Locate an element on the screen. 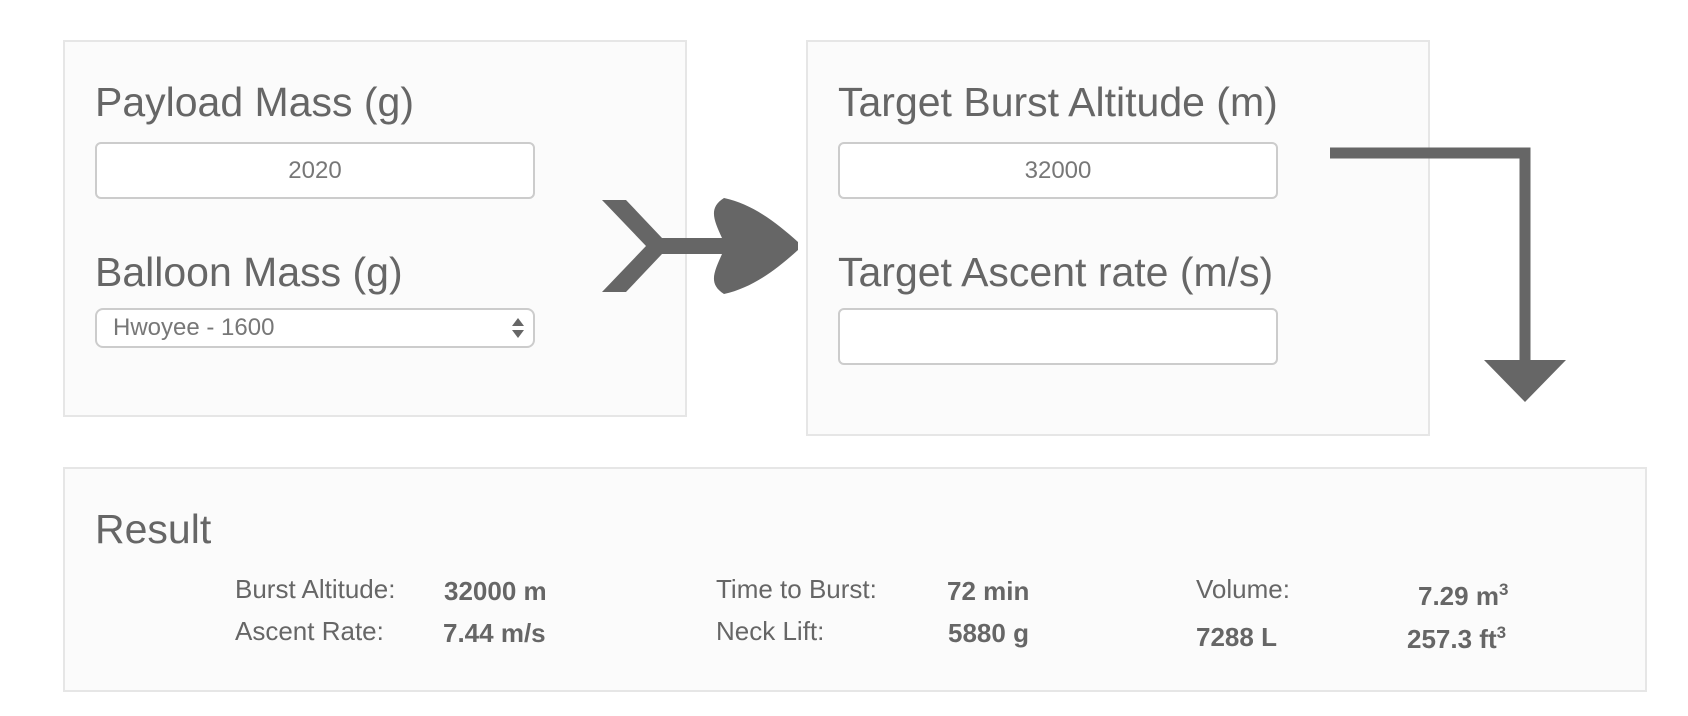 This screenshot has height=716, width=1688. neck-lift-value: 5880 g is located at coordinates (988, 633).